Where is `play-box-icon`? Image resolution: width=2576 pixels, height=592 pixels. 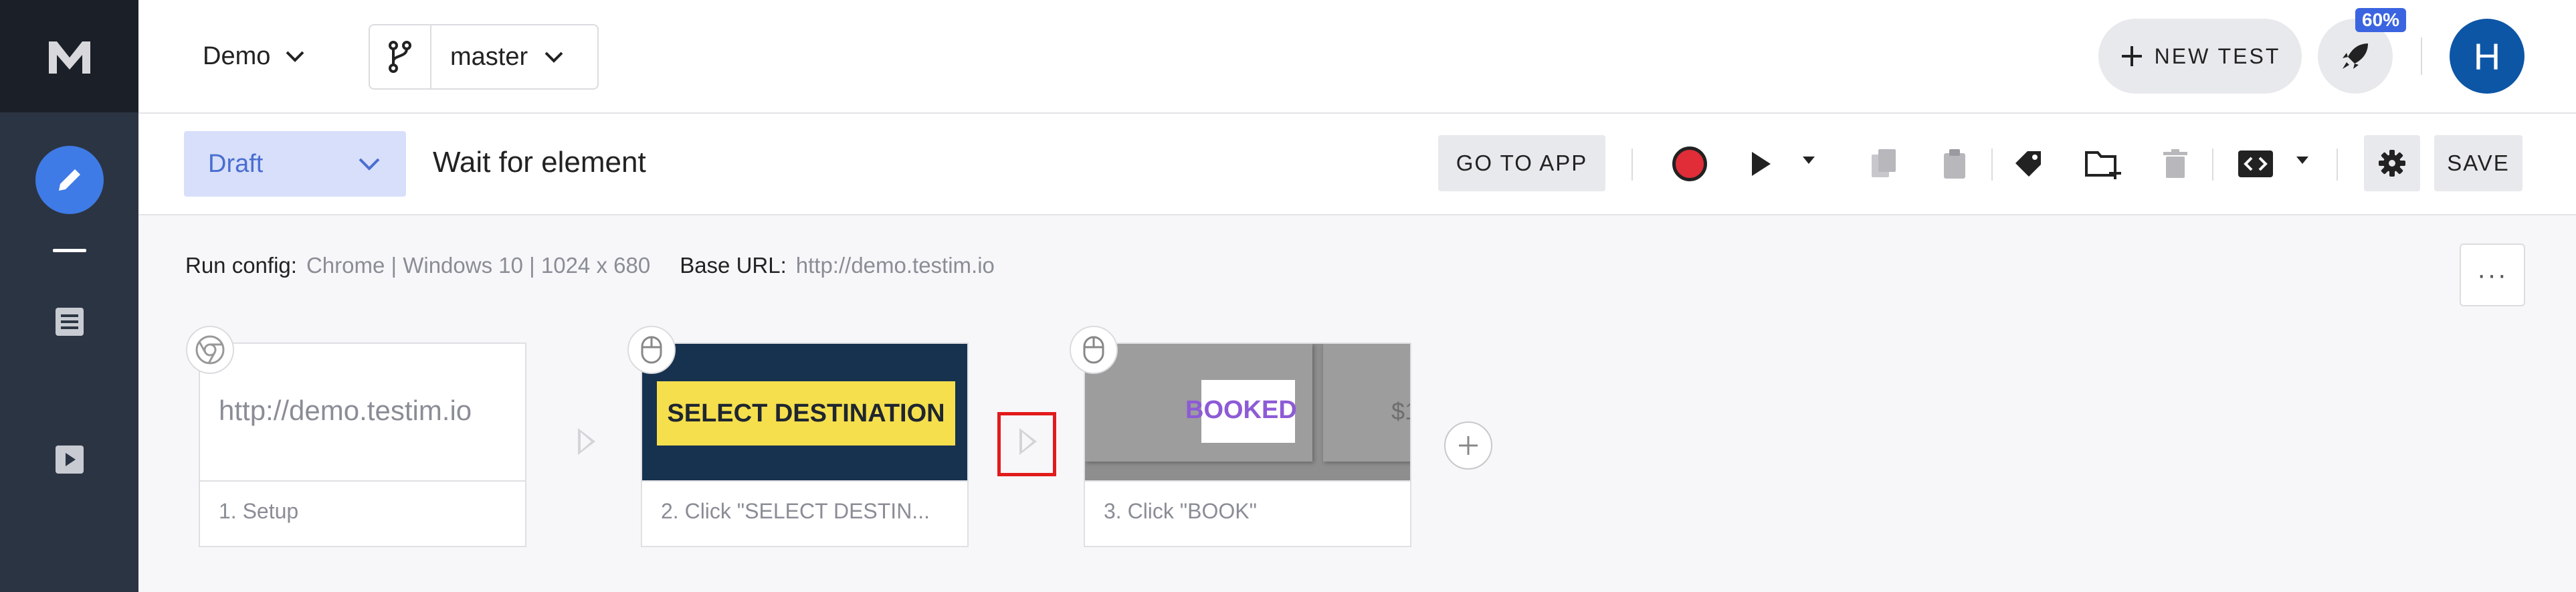 play-box-icon is located at coordinates (70, 460).